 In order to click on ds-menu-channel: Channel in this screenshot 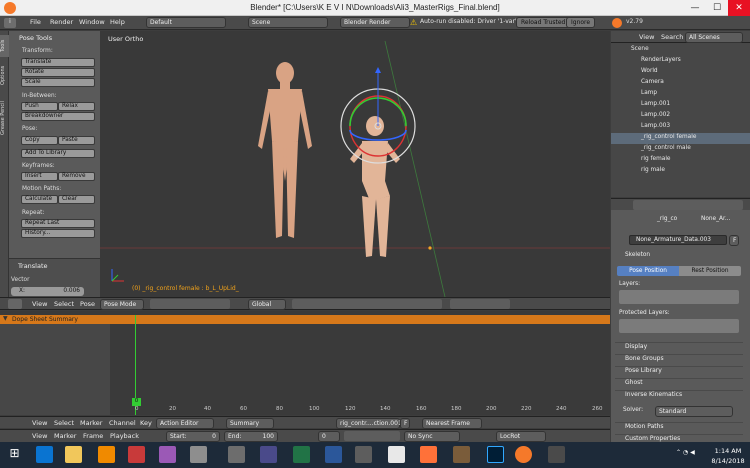, I will do `click(122, 423)`.